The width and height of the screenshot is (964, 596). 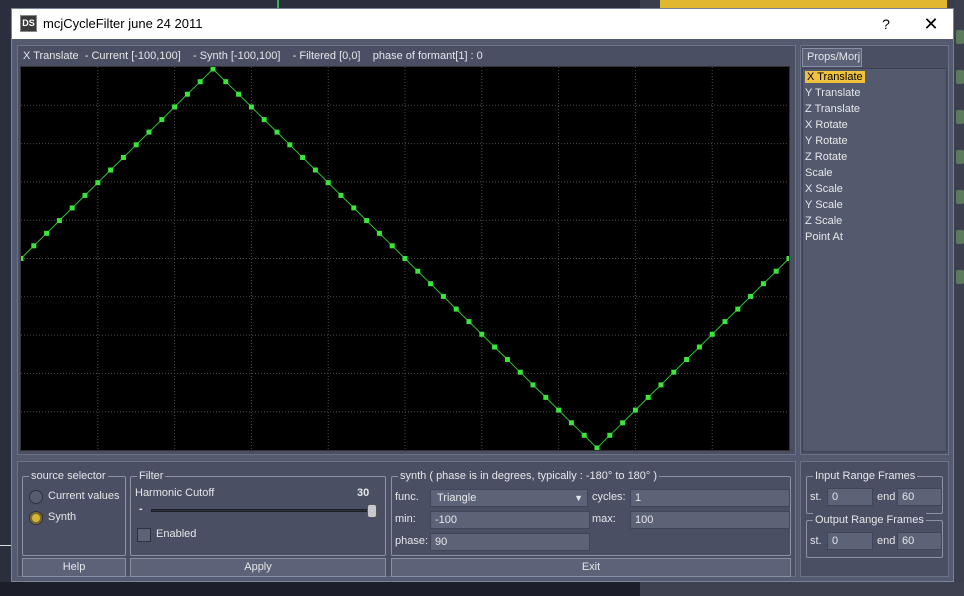 I want to click on property-item: Z Translate, so click(x=874, y=109).